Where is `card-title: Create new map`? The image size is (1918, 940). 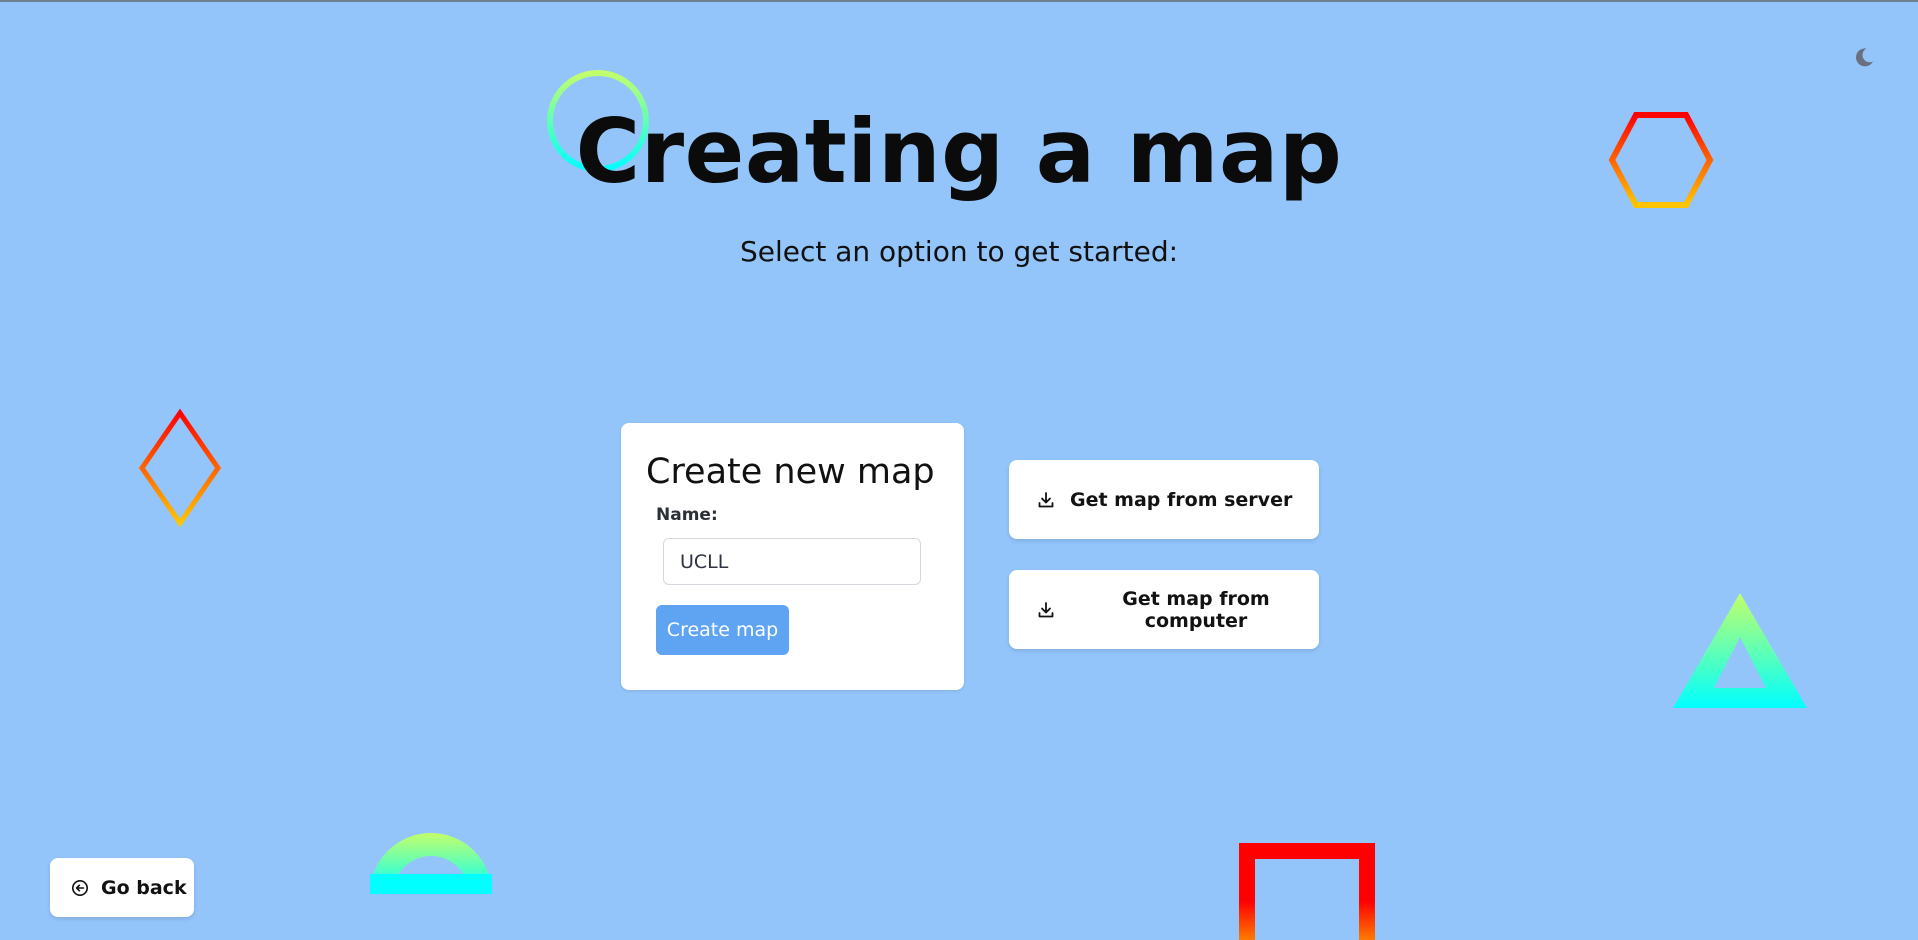
card-title: Create new map is located at coordinates (790, 472).